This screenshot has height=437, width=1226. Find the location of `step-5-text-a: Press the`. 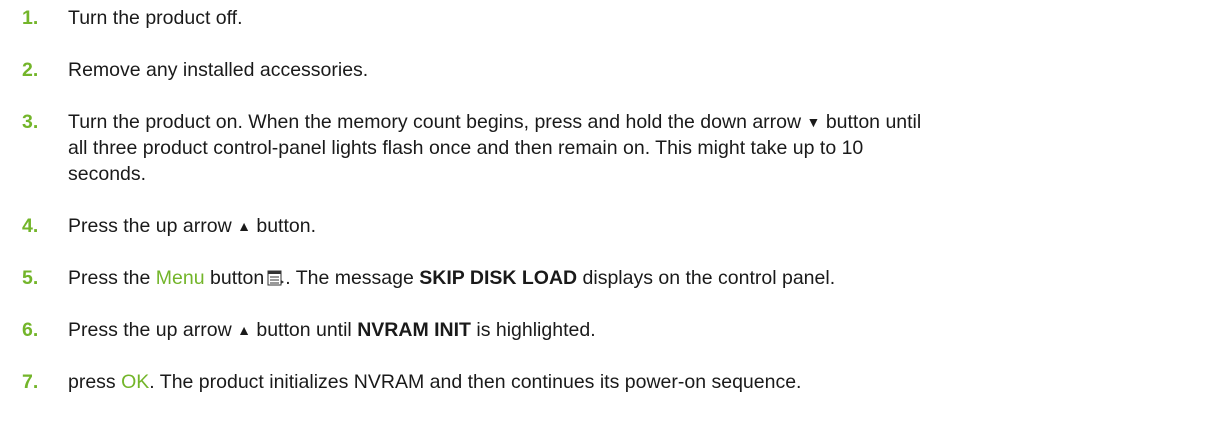

step-5-text-a: Press the is located at coordinates (109, 278).